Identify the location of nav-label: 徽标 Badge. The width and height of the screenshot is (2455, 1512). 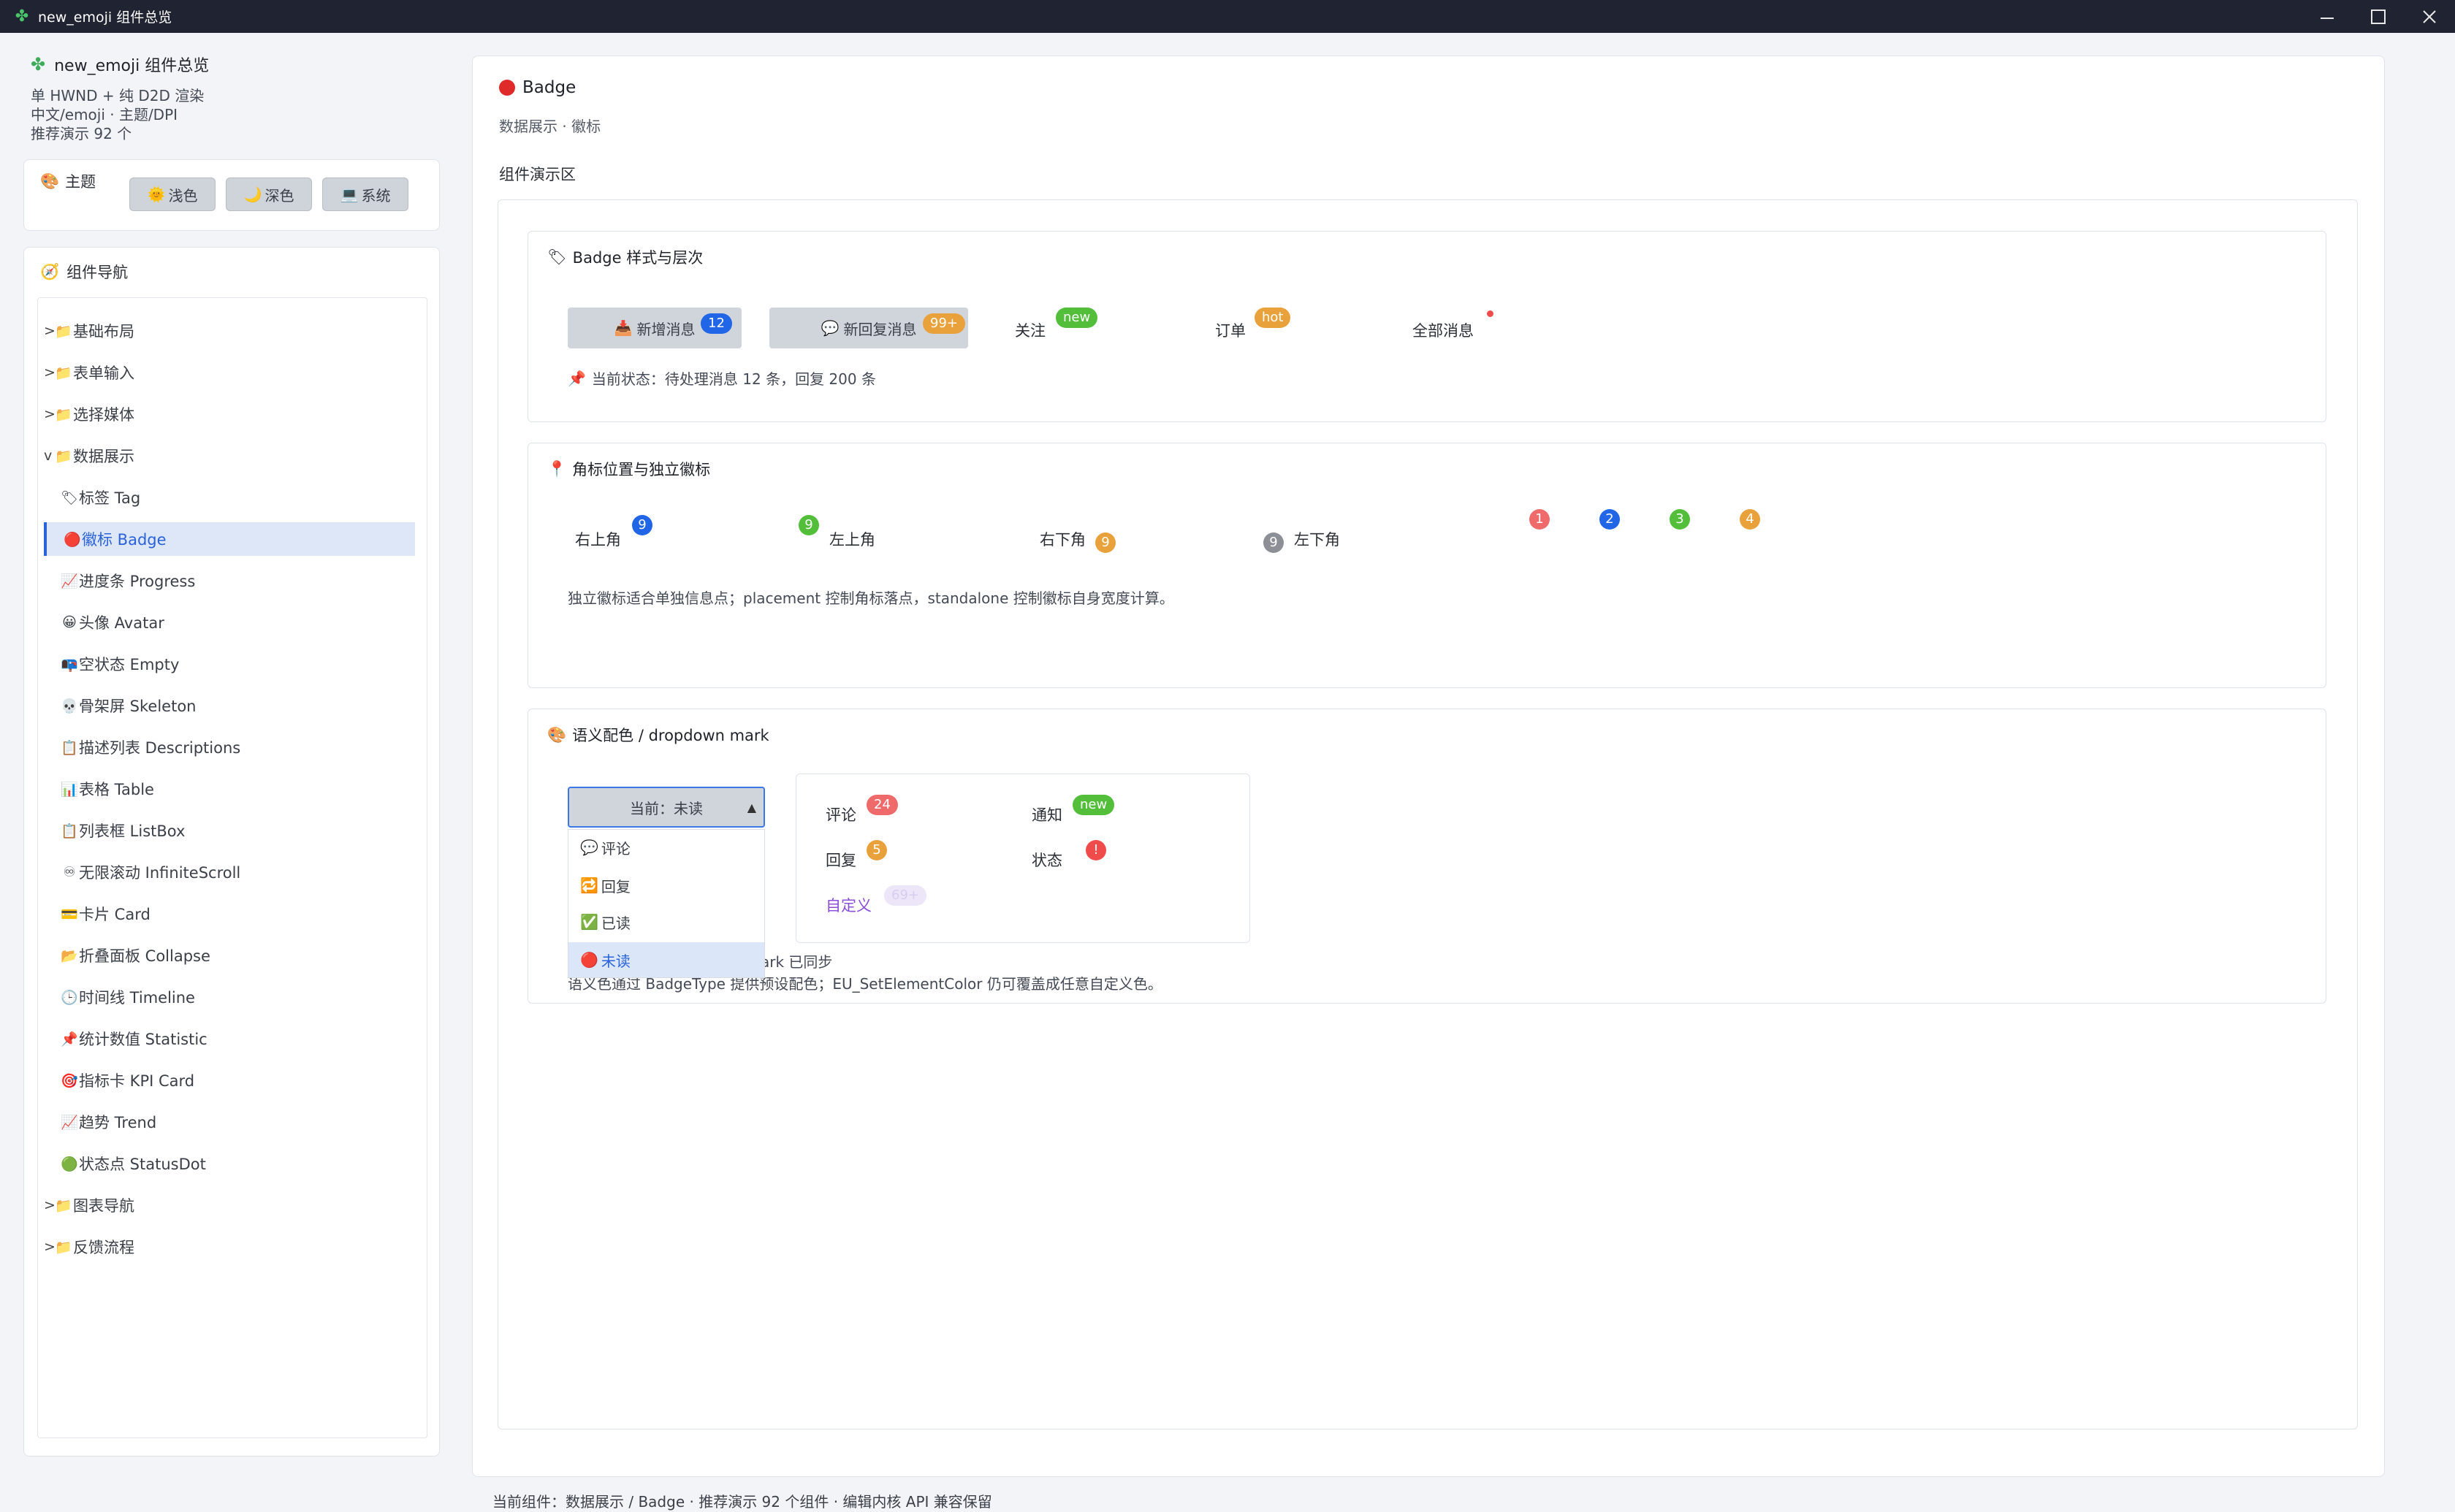
(124, 540).